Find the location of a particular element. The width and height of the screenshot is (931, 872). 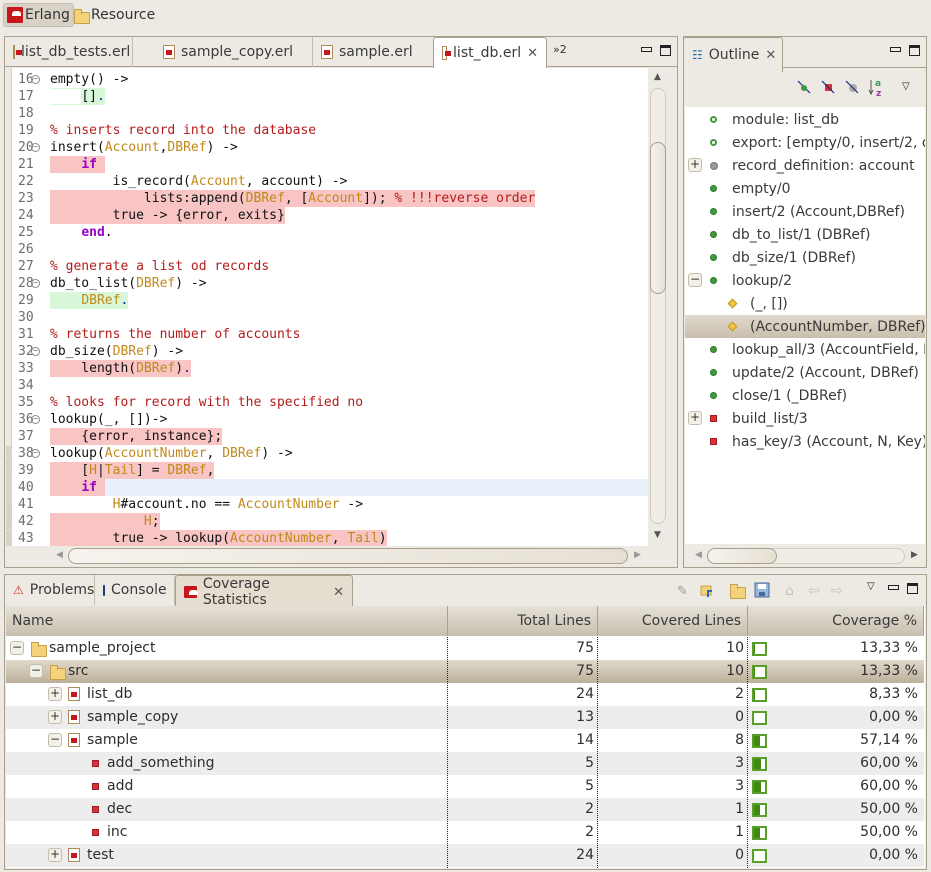

back-icon: ⇦ is located at coordinates (814, 591).